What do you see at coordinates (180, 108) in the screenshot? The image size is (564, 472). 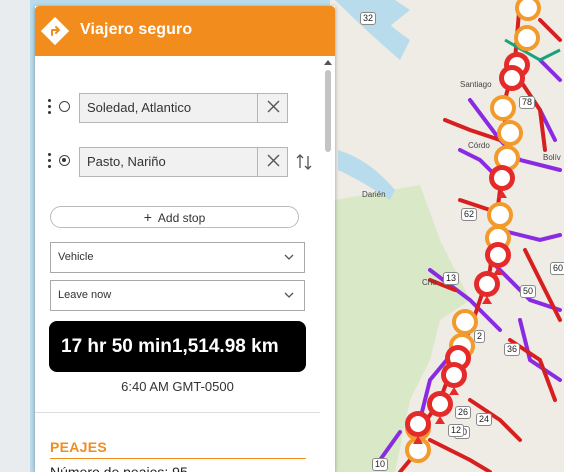 I see `stop-origin: Soledad, Atlantico` at bounding box center [180, 108].